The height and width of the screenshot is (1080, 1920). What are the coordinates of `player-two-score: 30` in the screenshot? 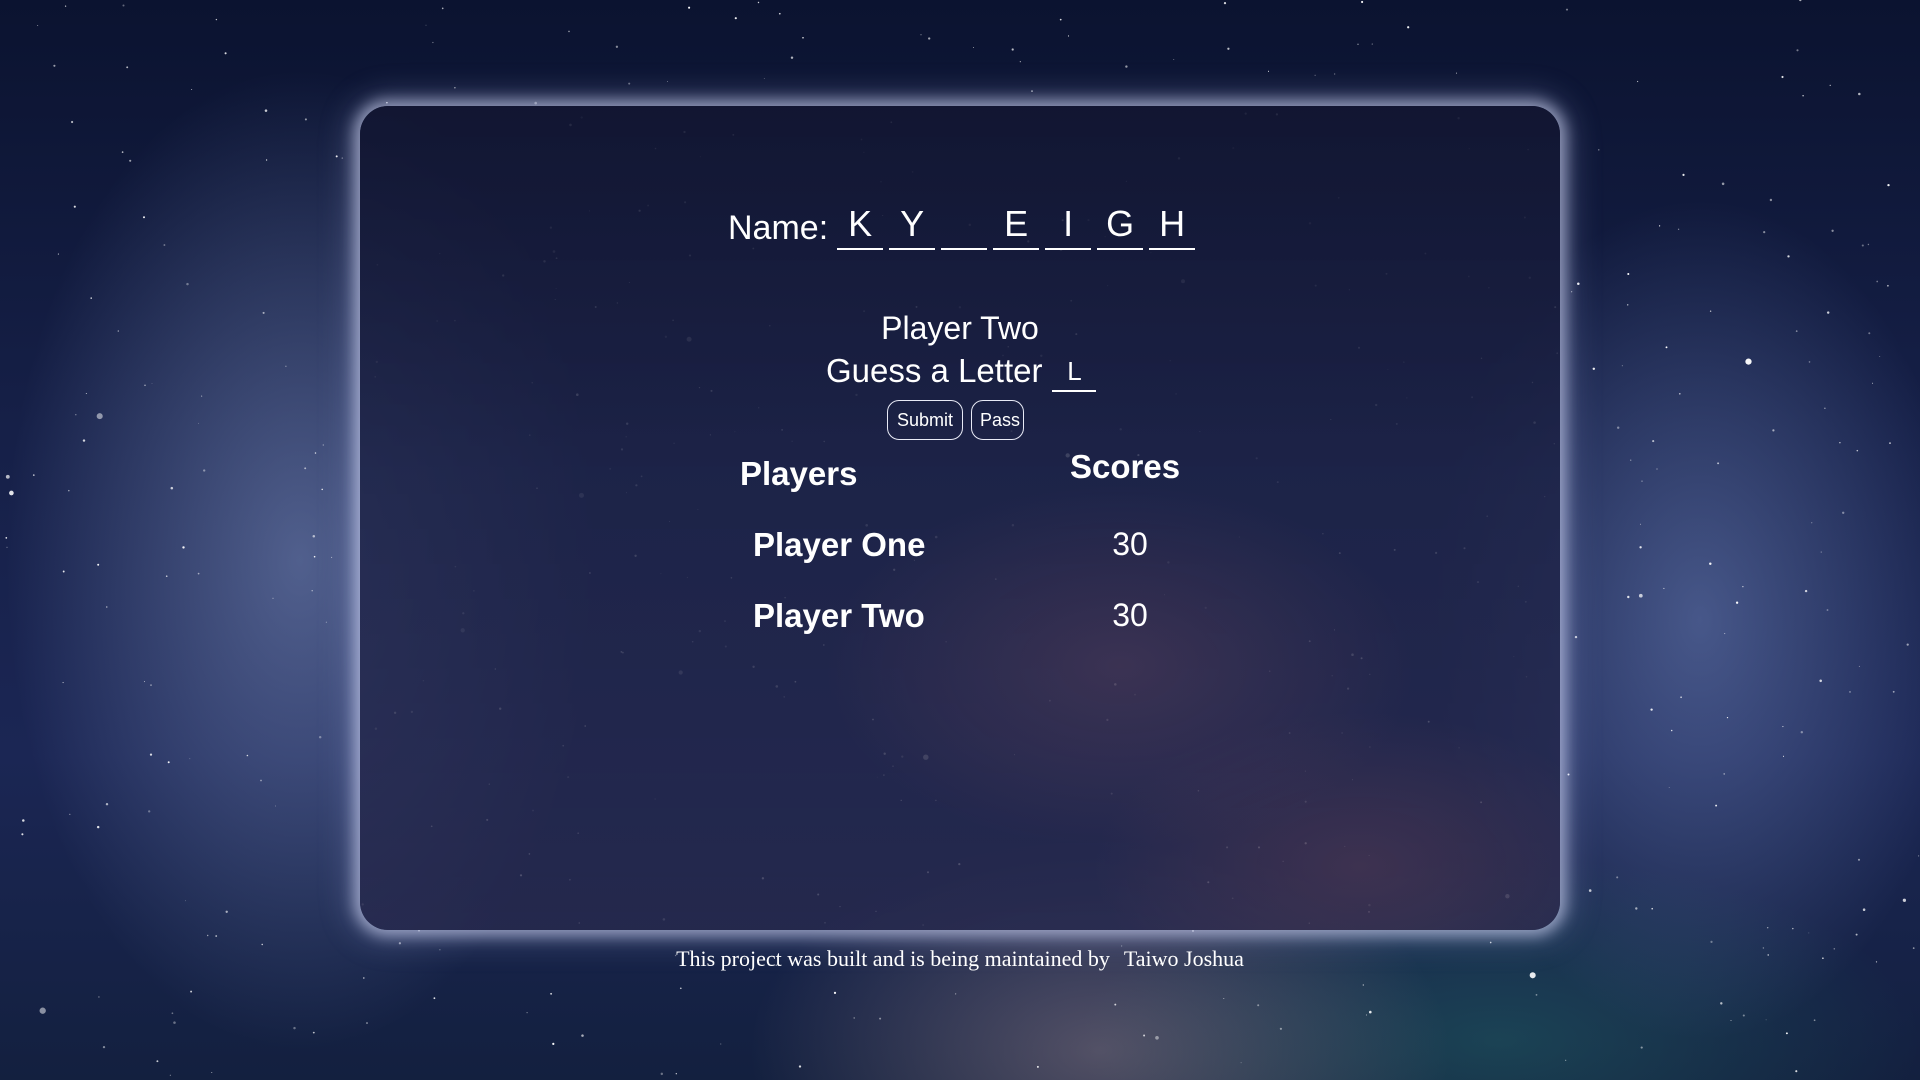 It's located at (1130, 615).